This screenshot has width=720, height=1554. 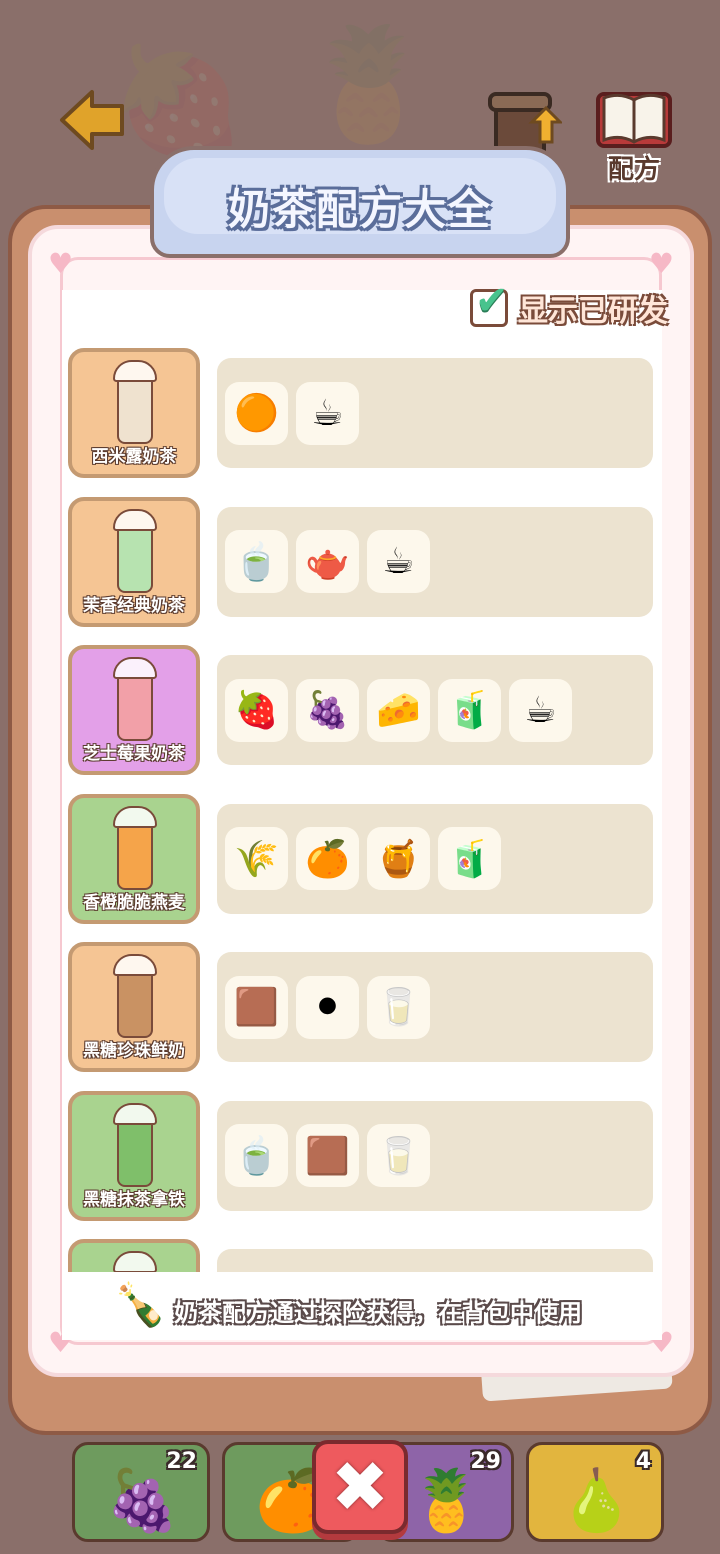 What do you see at coordinates (368, 84) in the screenshot?
I see `pineapple-deco-icon: 🍍` at bounding box center [368, 84].